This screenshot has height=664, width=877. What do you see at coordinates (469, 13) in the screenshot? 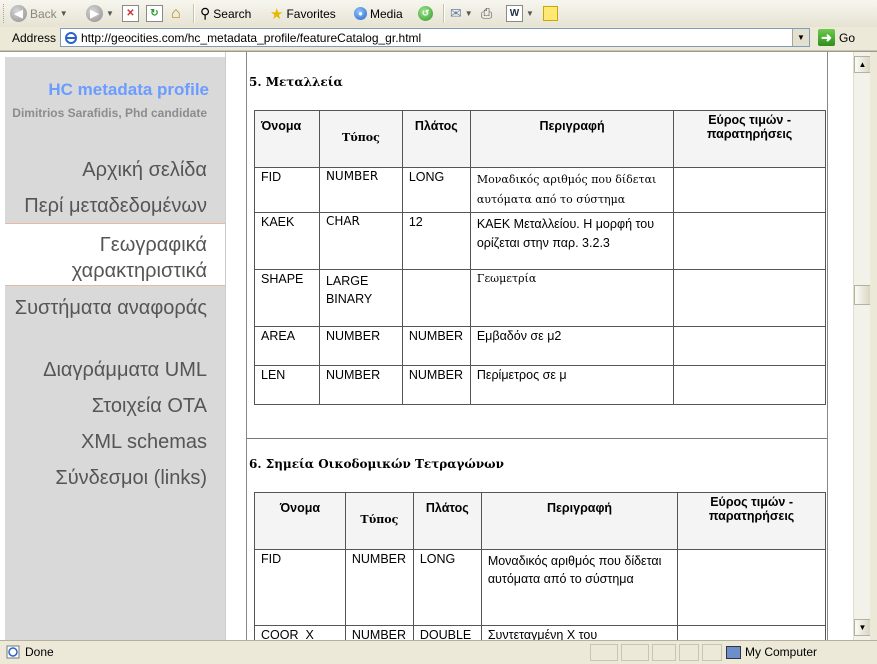
I see `mail-dropdown-icon: ▼` at bounding box center [469, 13].